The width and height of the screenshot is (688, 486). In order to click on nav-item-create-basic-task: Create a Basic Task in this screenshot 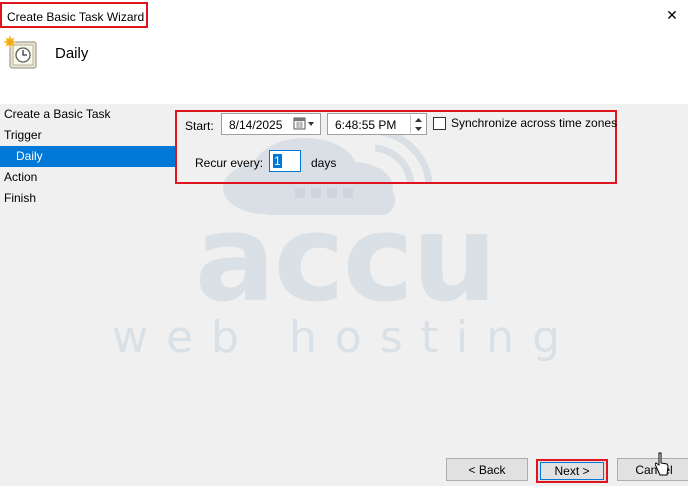, I will do `click(87, 114)`.